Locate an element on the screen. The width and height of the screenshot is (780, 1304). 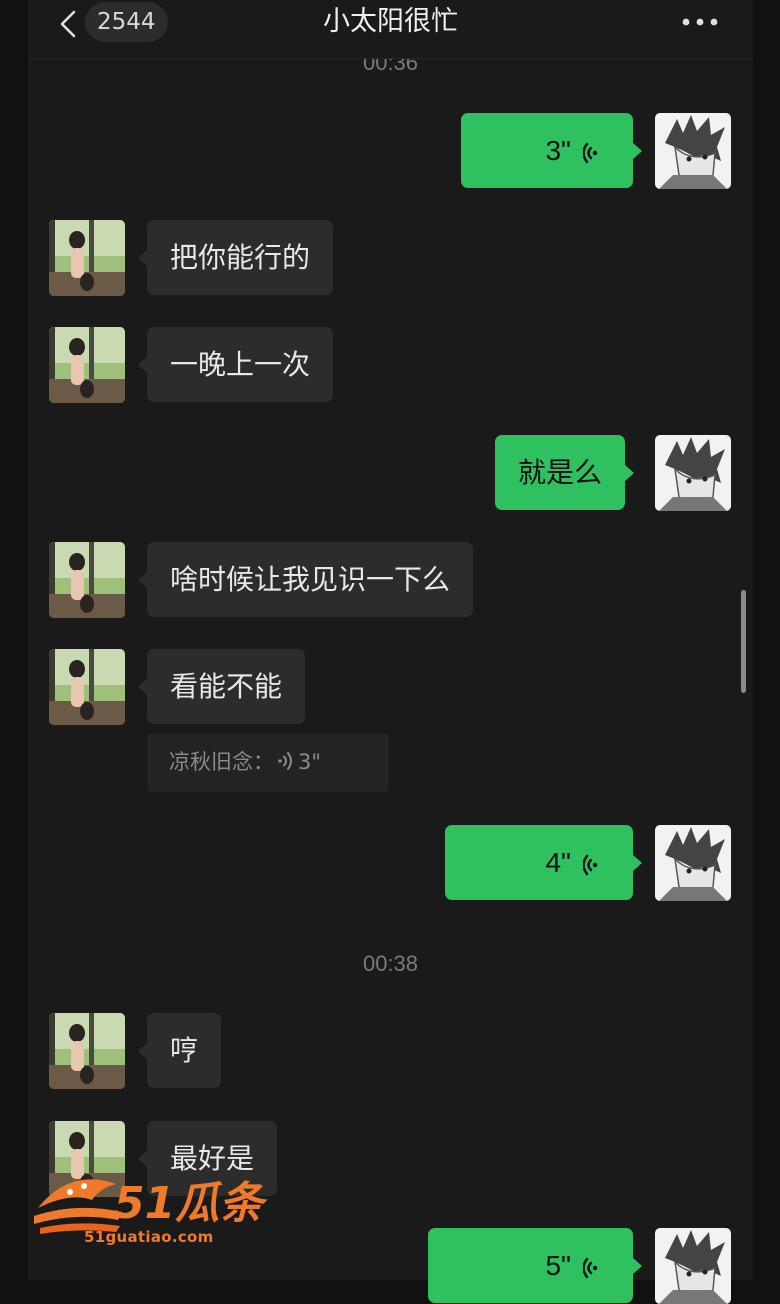
more-dots-icon is located at coordinates (700, 22).